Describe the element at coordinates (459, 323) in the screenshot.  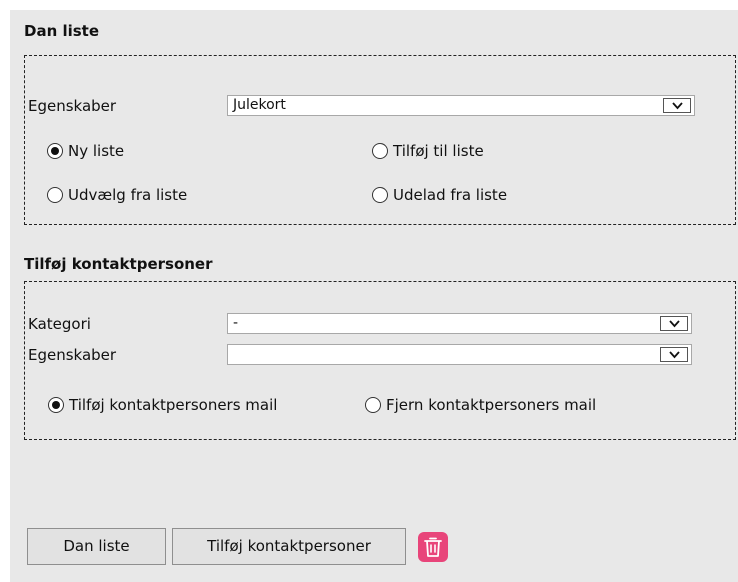
I see `kategori-select: -` at that location.